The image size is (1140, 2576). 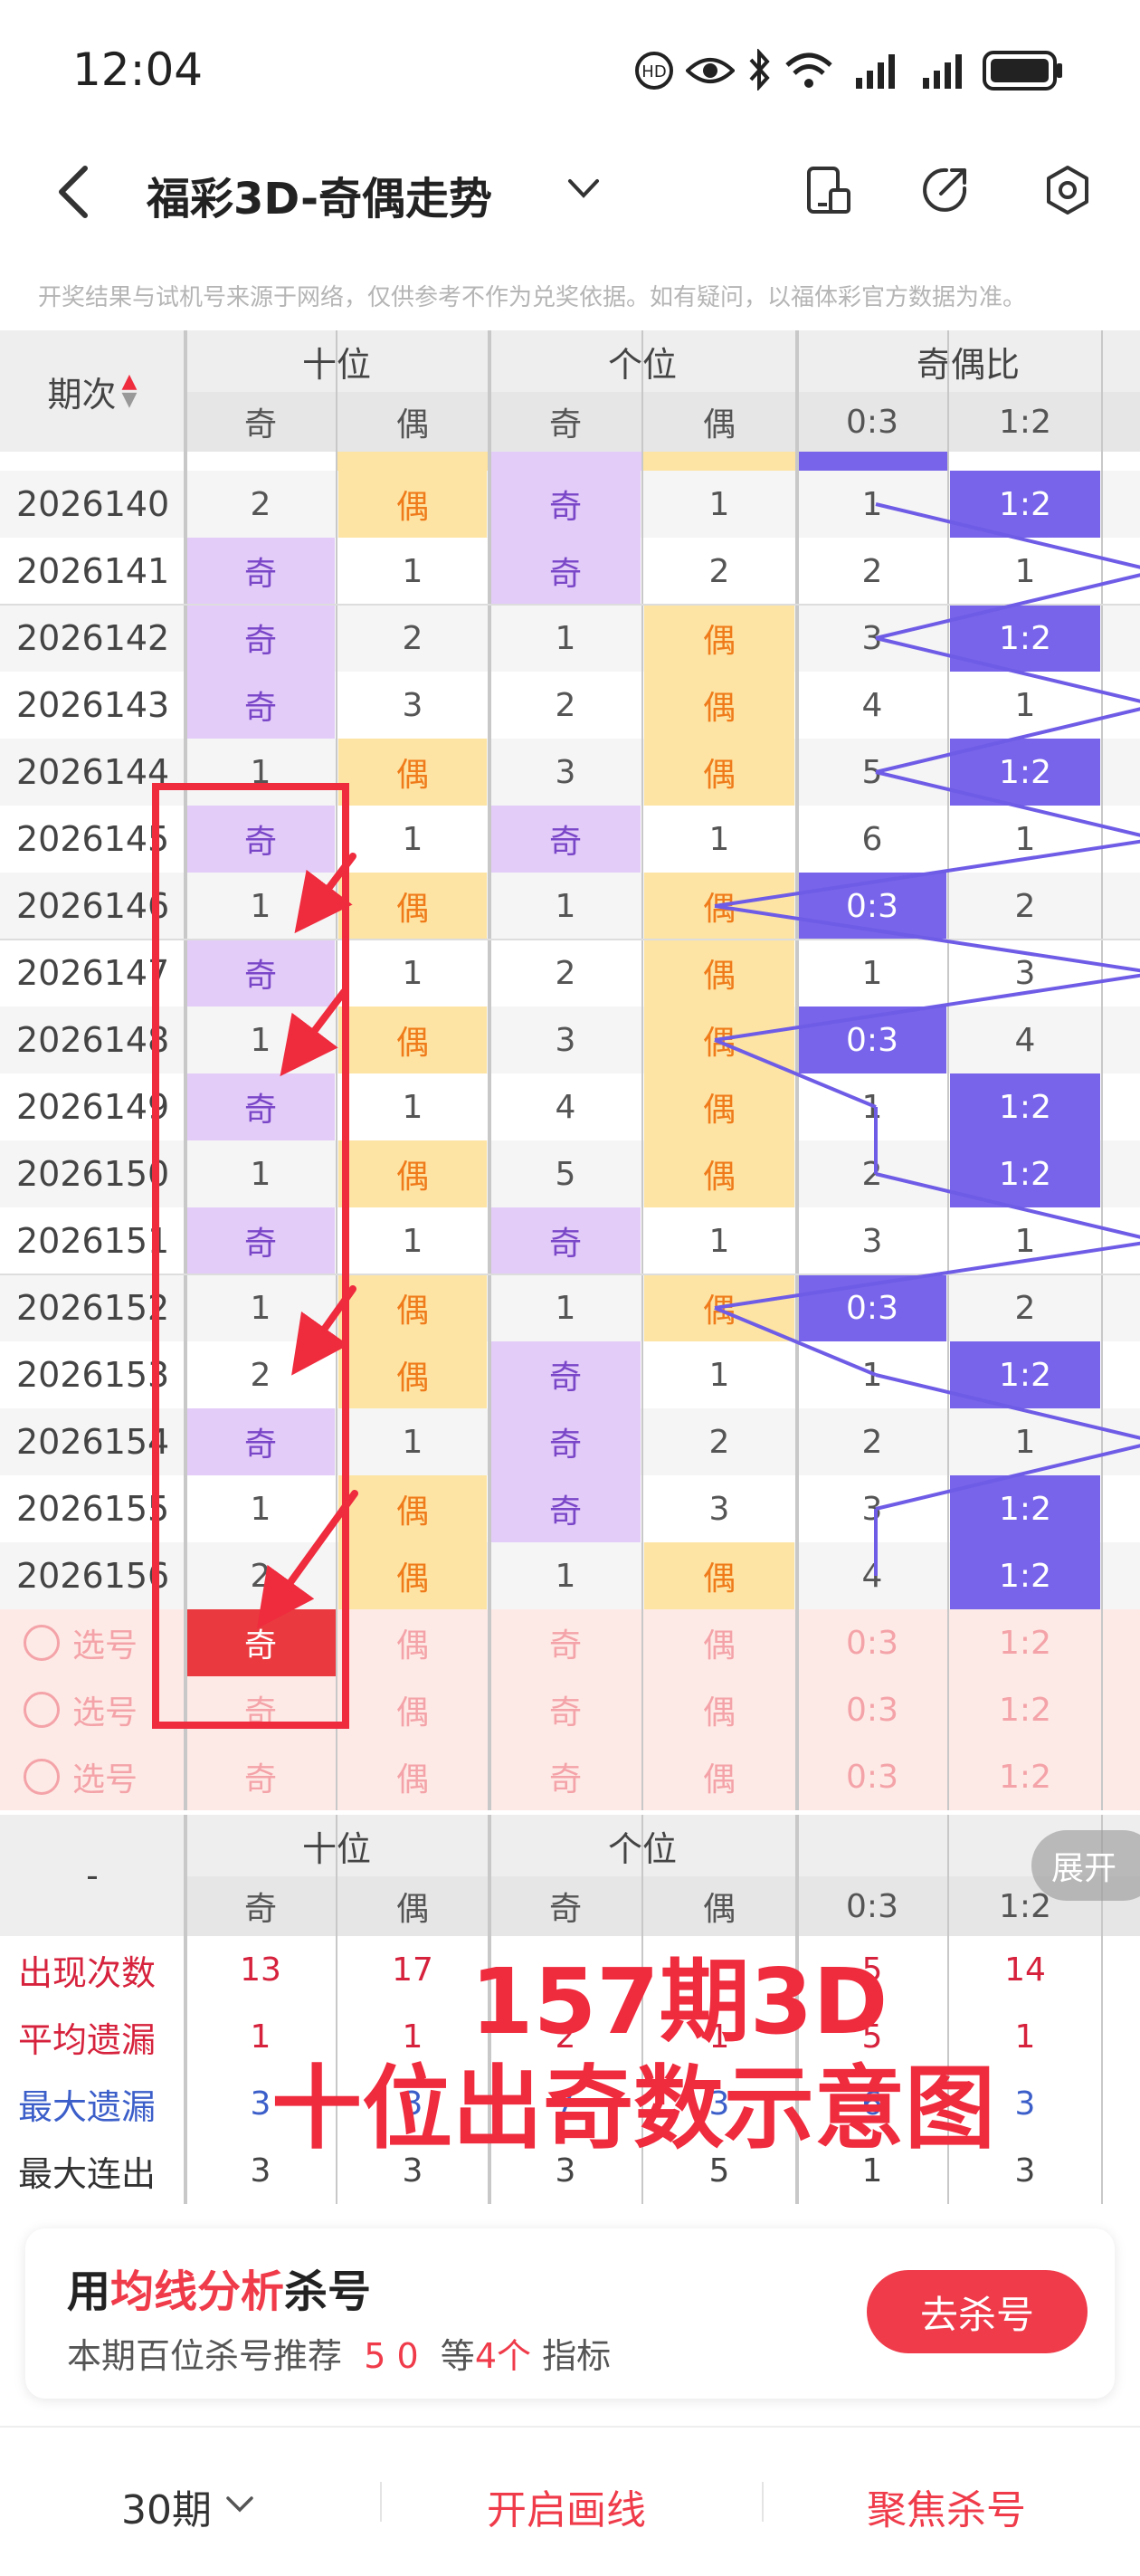 What do you see at coordinates (978, 2311) in the screenshot?
I see `kill-number-button: 去杀号` at bounding box center [978, 2311].